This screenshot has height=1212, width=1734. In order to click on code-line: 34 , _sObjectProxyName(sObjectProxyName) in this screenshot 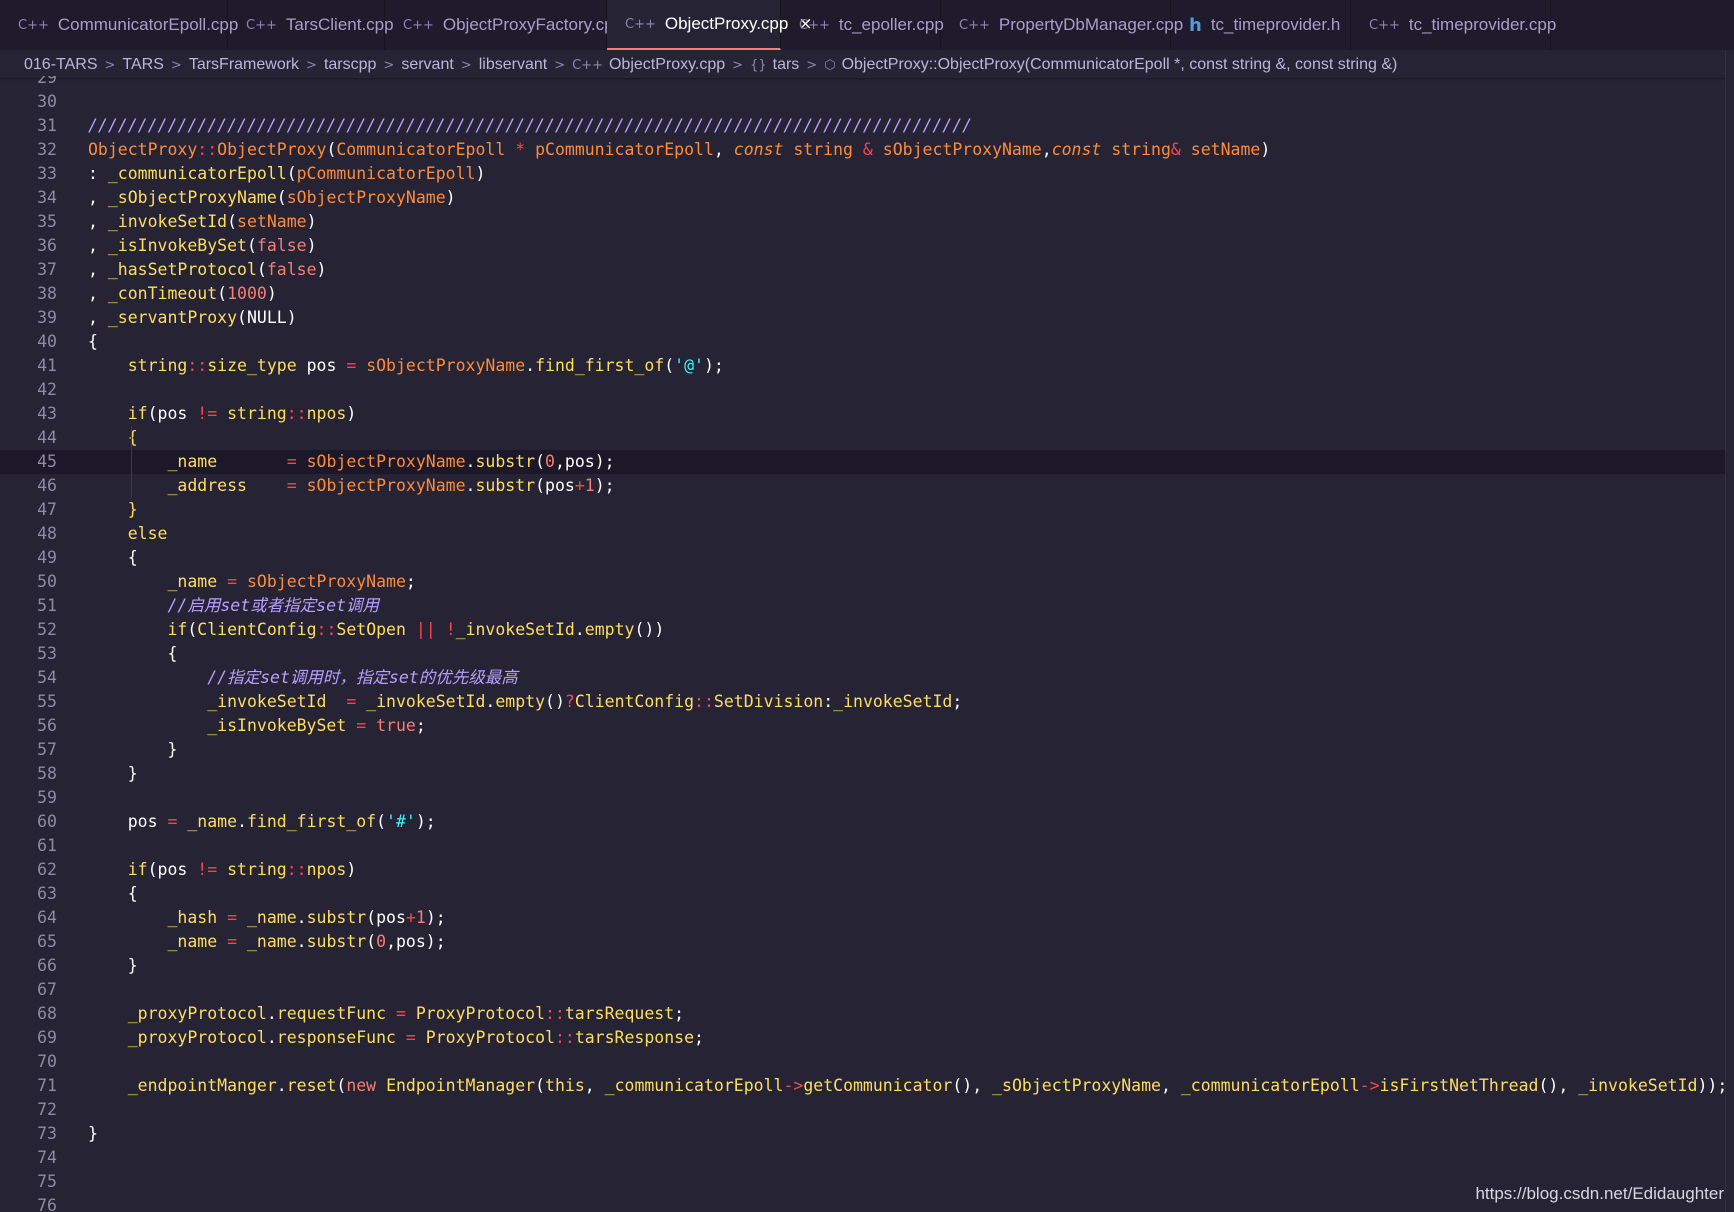, I will do `click(867, 198)`.